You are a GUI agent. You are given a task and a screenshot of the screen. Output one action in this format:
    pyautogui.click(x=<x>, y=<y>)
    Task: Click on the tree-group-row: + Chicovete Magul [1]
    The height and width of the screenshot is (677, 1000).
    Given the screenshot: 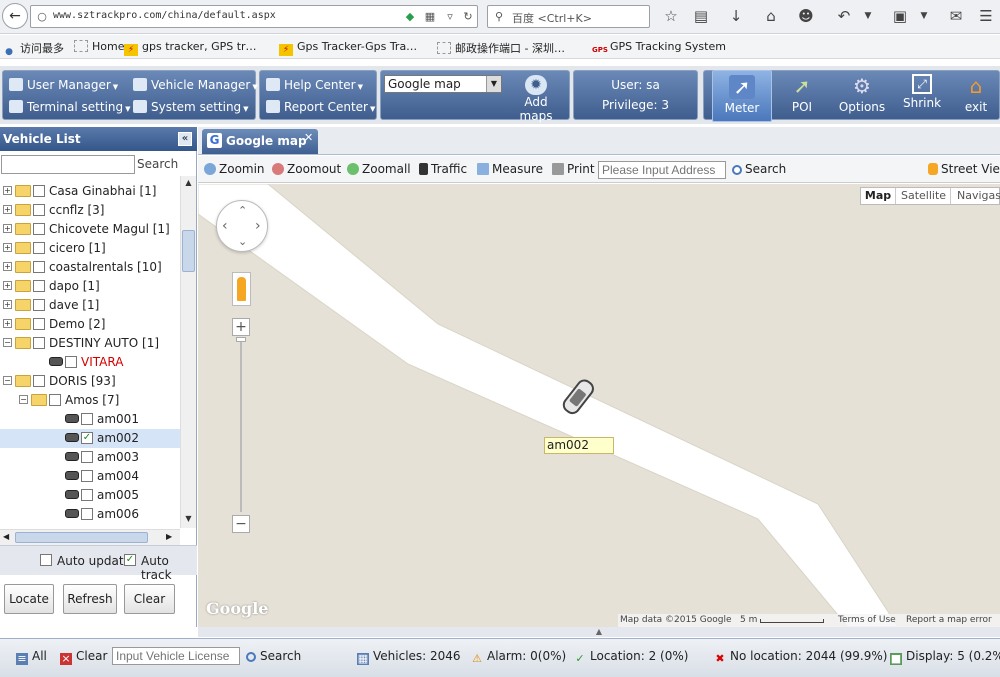 What is the action you would take?
    pyautogui.click(x=90, y=229)
    